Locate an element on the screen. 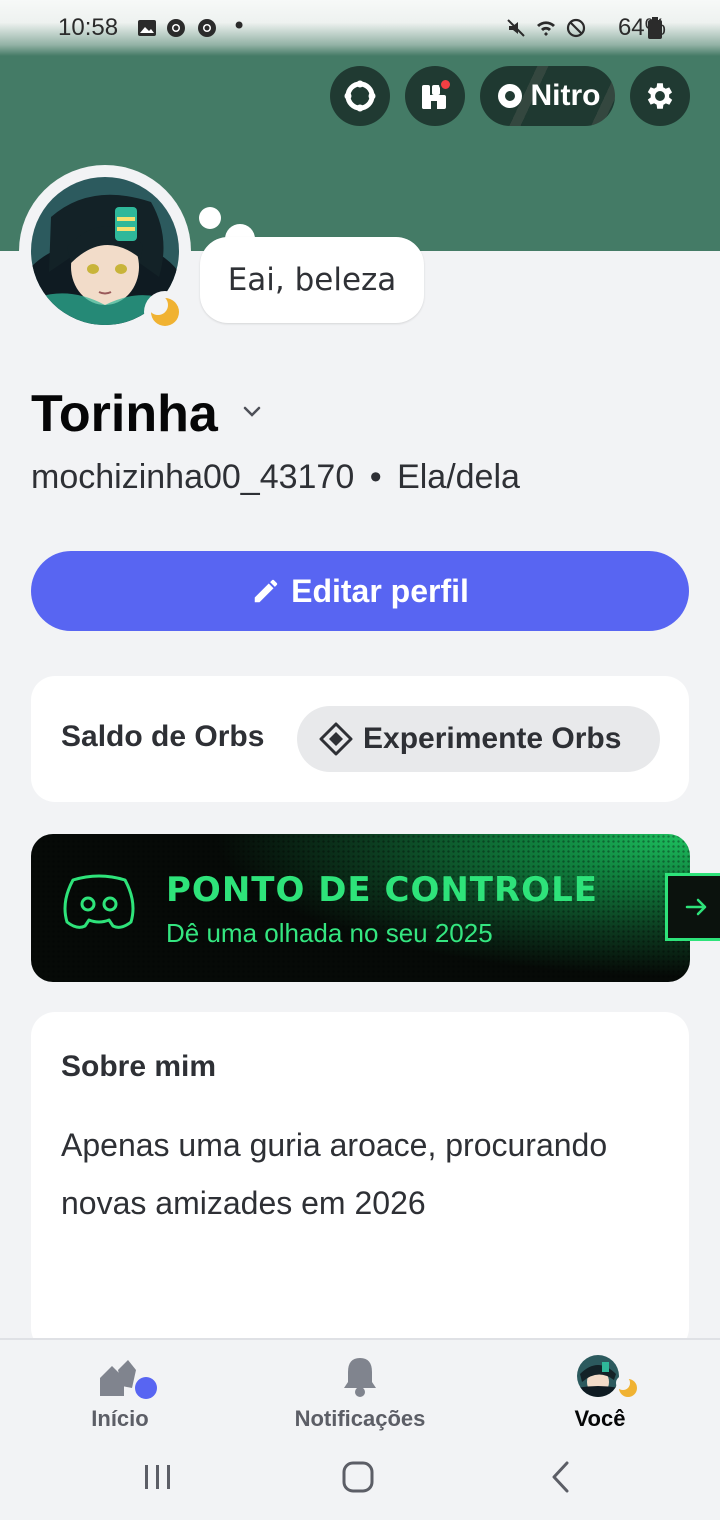  idle-status-indicator is located at coordinates (165, 312).